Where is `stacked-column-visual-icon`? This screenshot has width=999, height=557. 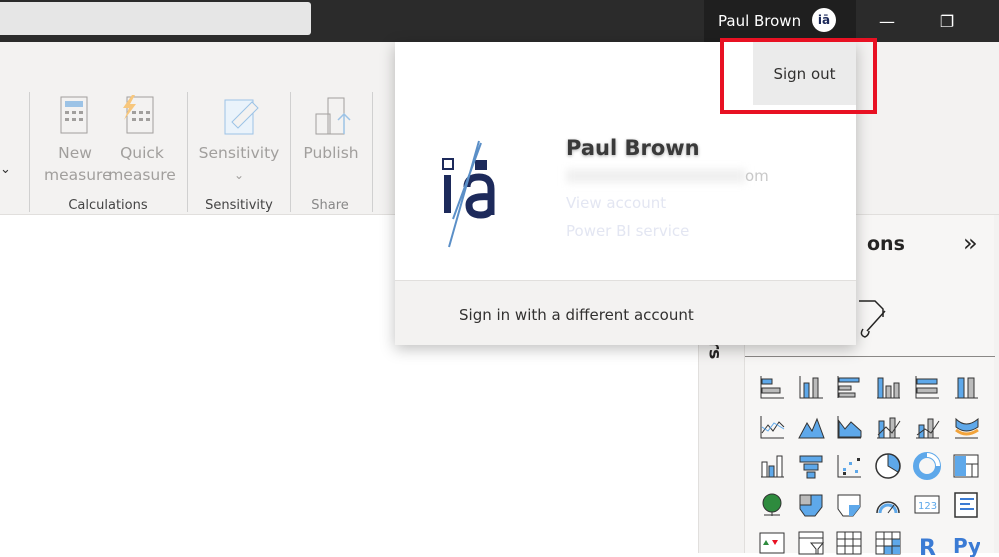
stacked-column-visual-icon is located at coordinates (811, 387).